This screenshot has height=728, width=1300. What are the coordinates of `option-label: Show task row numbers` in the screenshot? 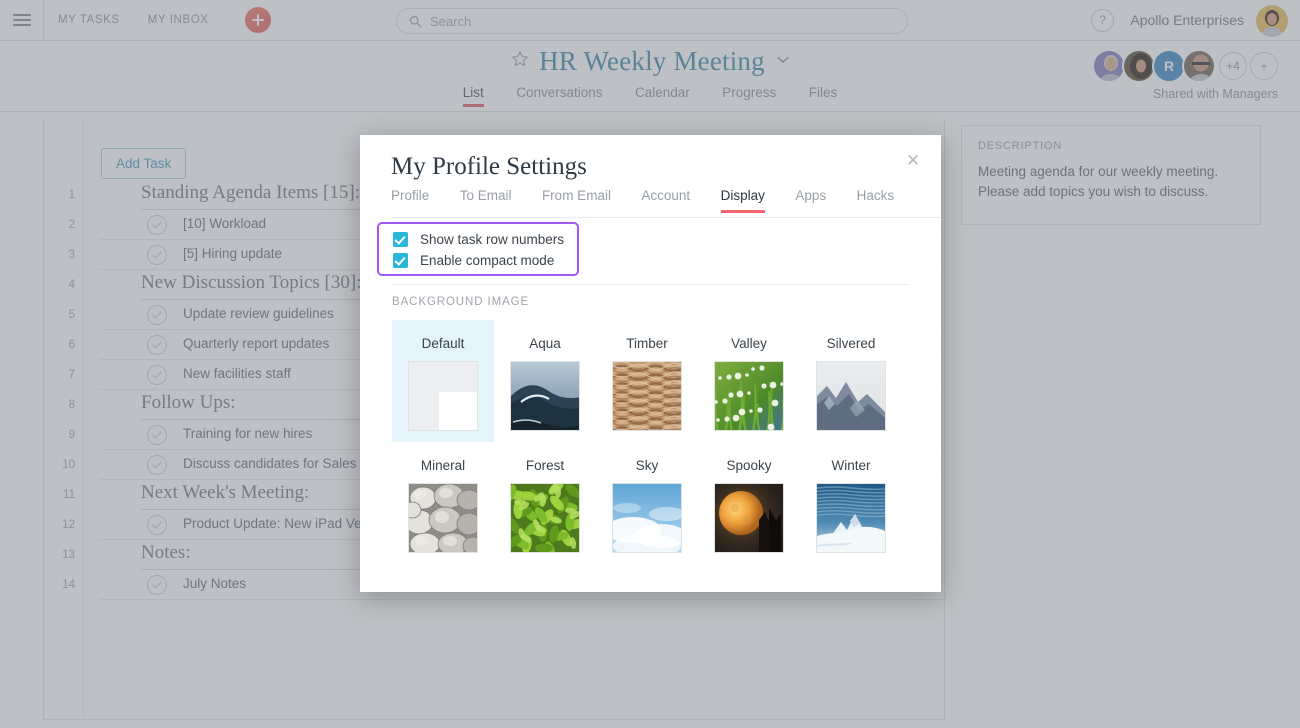 It's located at (492, 239).